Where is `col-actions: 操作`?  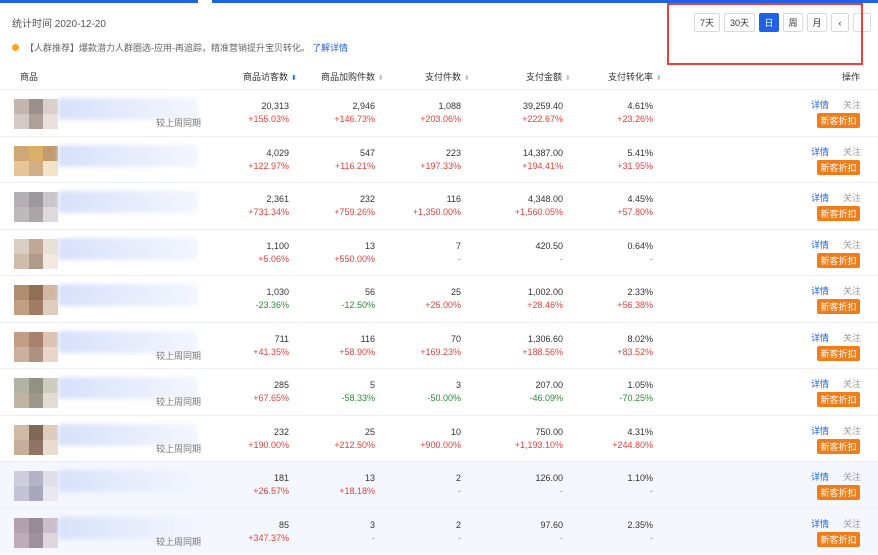 col-actions: 操作 is located at coordinates (851, 77).